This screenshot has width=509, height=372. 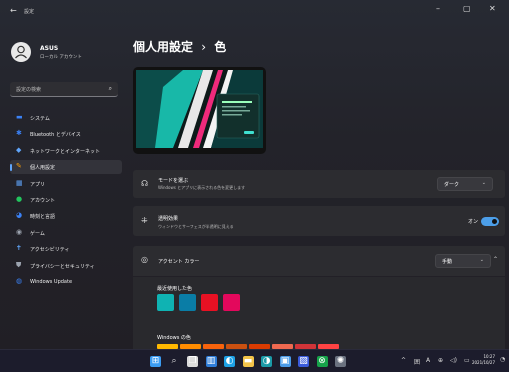 I want to click on avatar, so click(x=21, y=52).